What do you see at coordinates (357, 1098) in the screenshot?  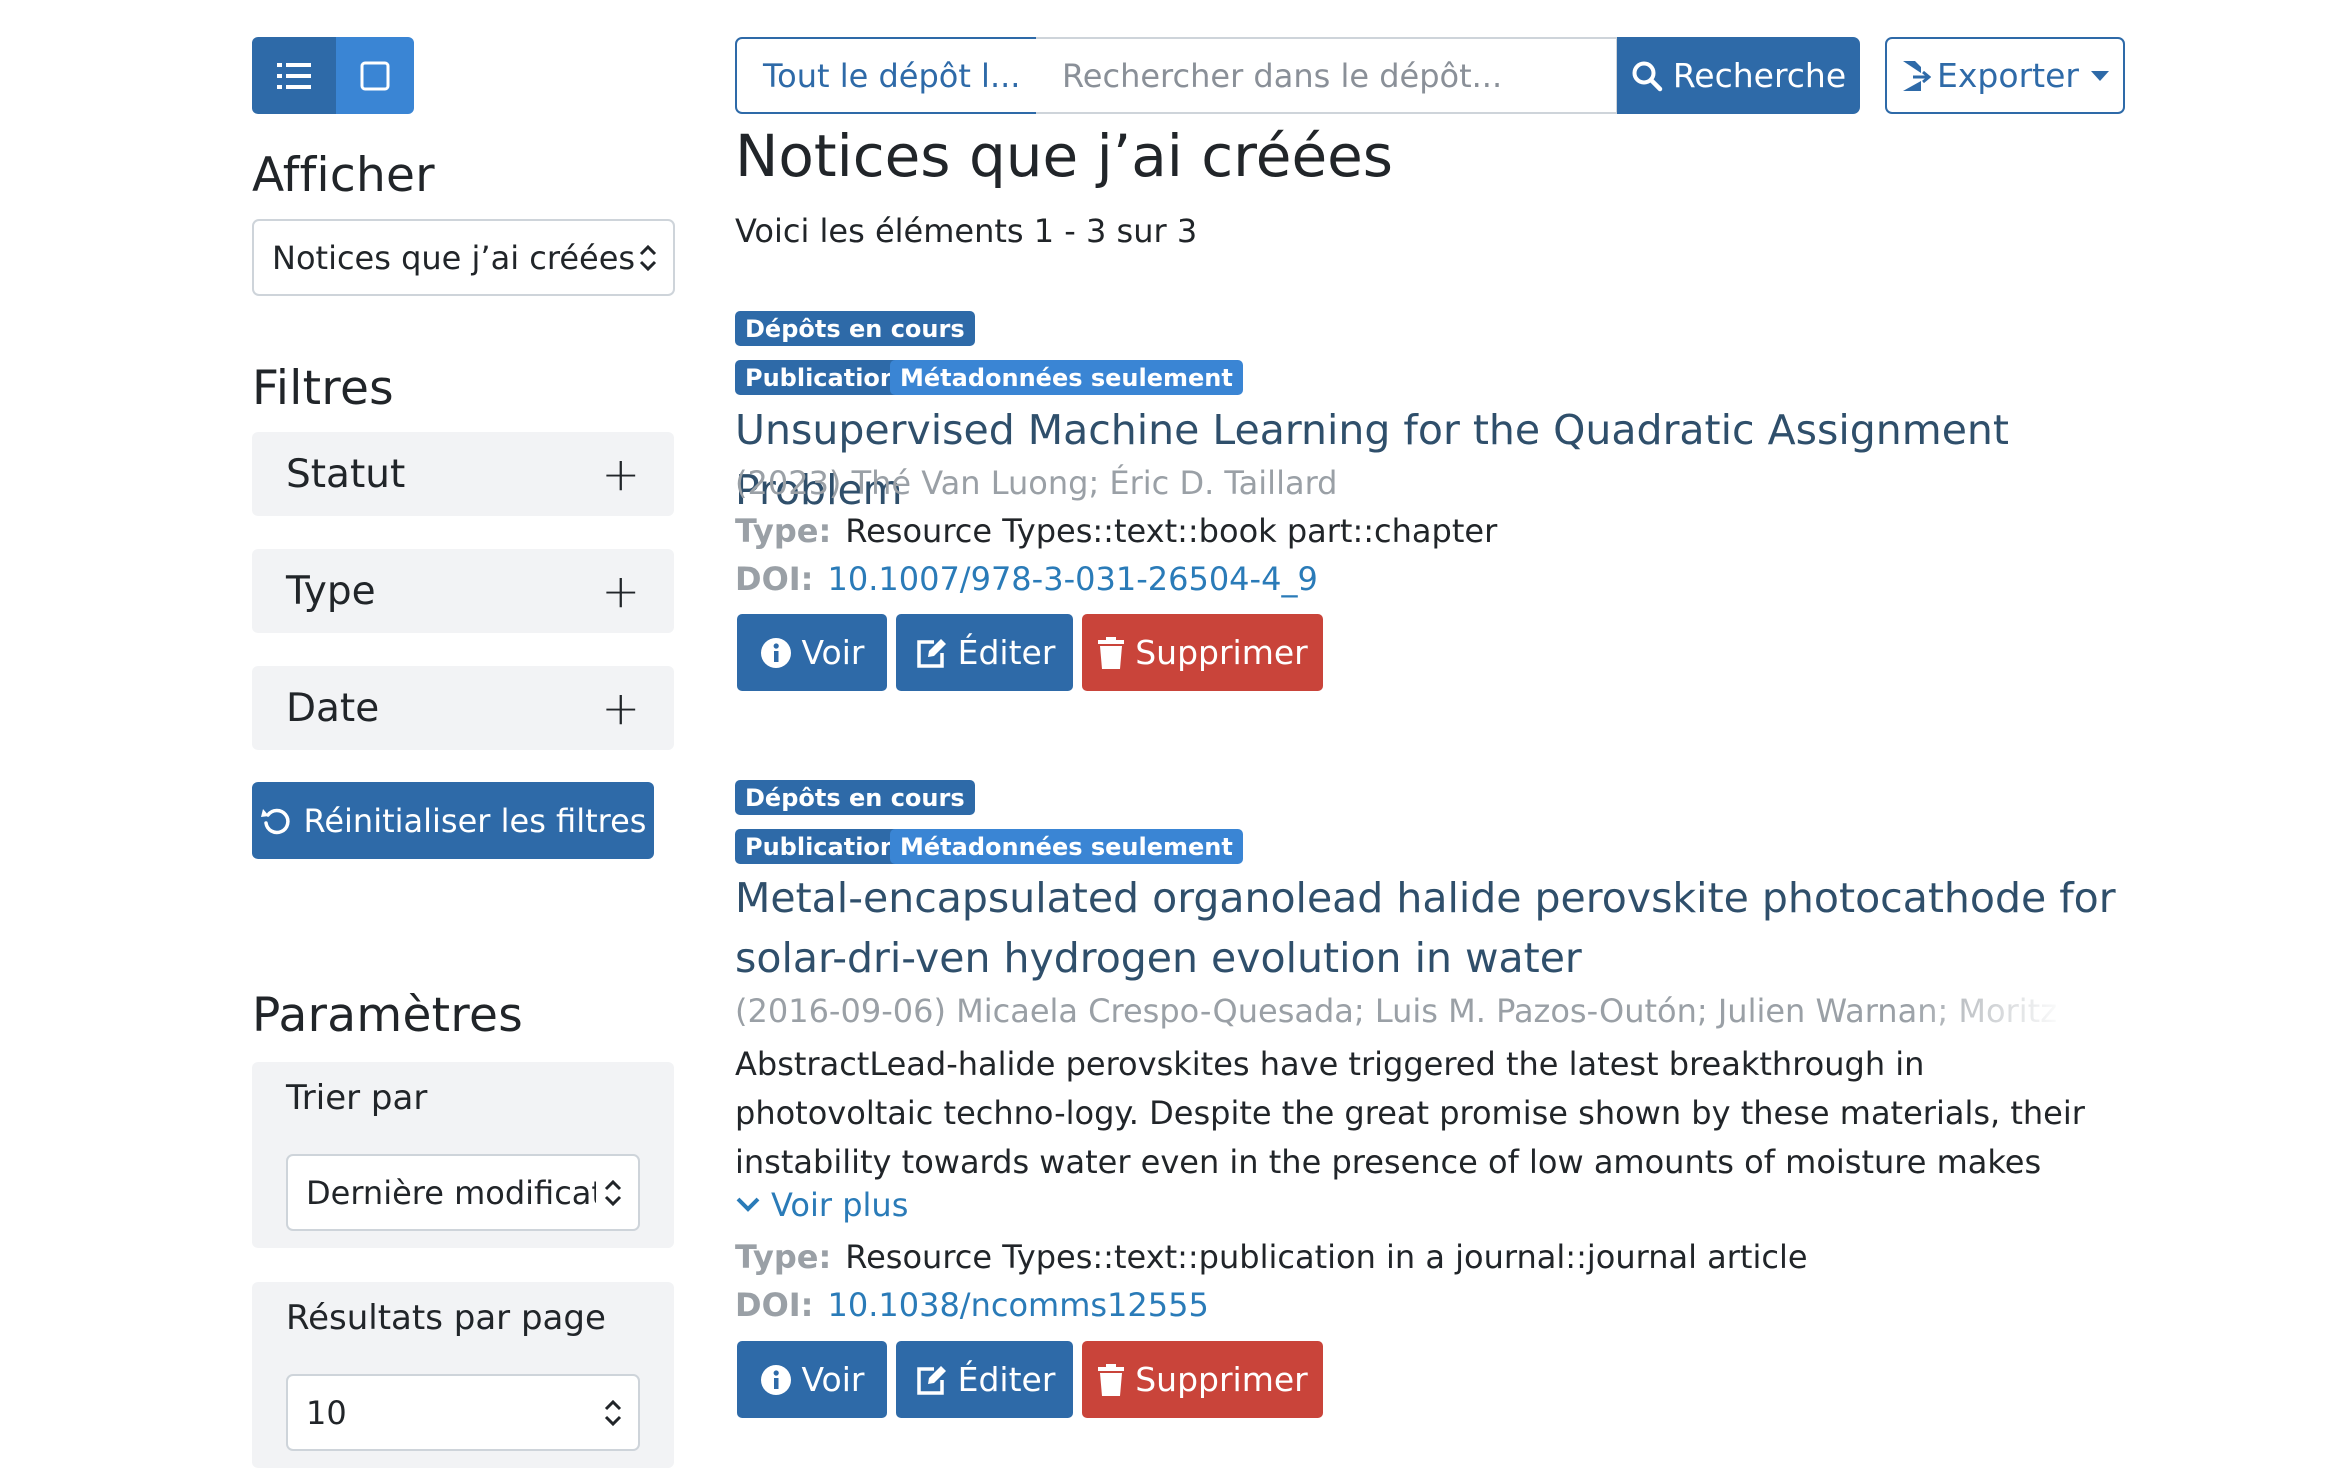 I see `sort-label: Trier par` at bounding box center [357, 1098].